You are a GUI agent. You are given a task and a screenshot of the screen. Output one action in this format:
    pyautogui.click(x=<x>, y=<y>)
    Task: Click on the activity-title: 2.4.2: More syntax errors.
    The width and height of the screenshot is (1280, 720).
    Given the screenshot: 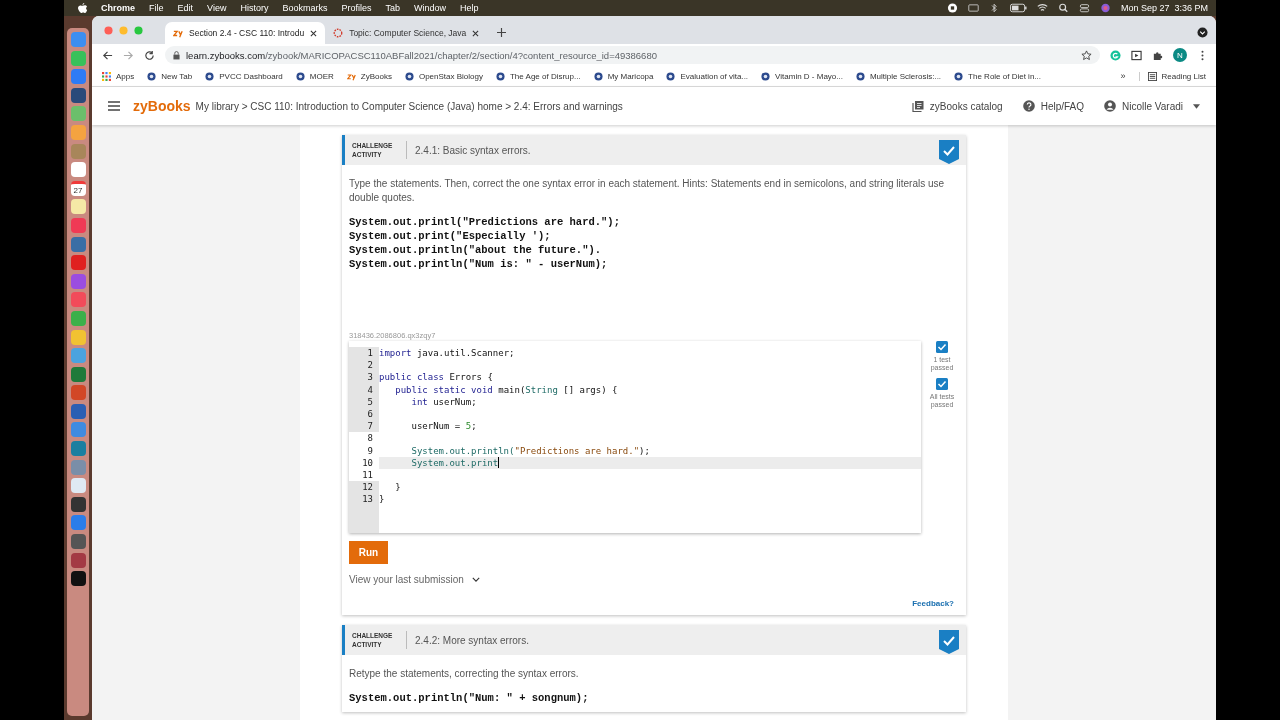 What is the action you would take?
    pyautogui.click(x=472, y=640)
    